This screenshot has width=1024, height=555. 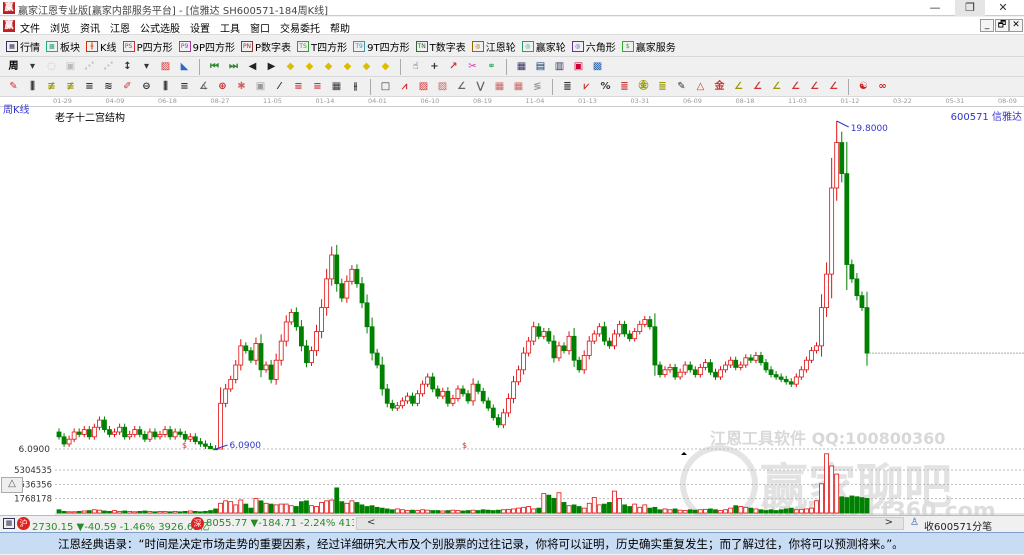 What do you see at coordinates (146, 87) in the screenshot?
I see `circle-icon: ⊖` at bounding box center [146, 87].